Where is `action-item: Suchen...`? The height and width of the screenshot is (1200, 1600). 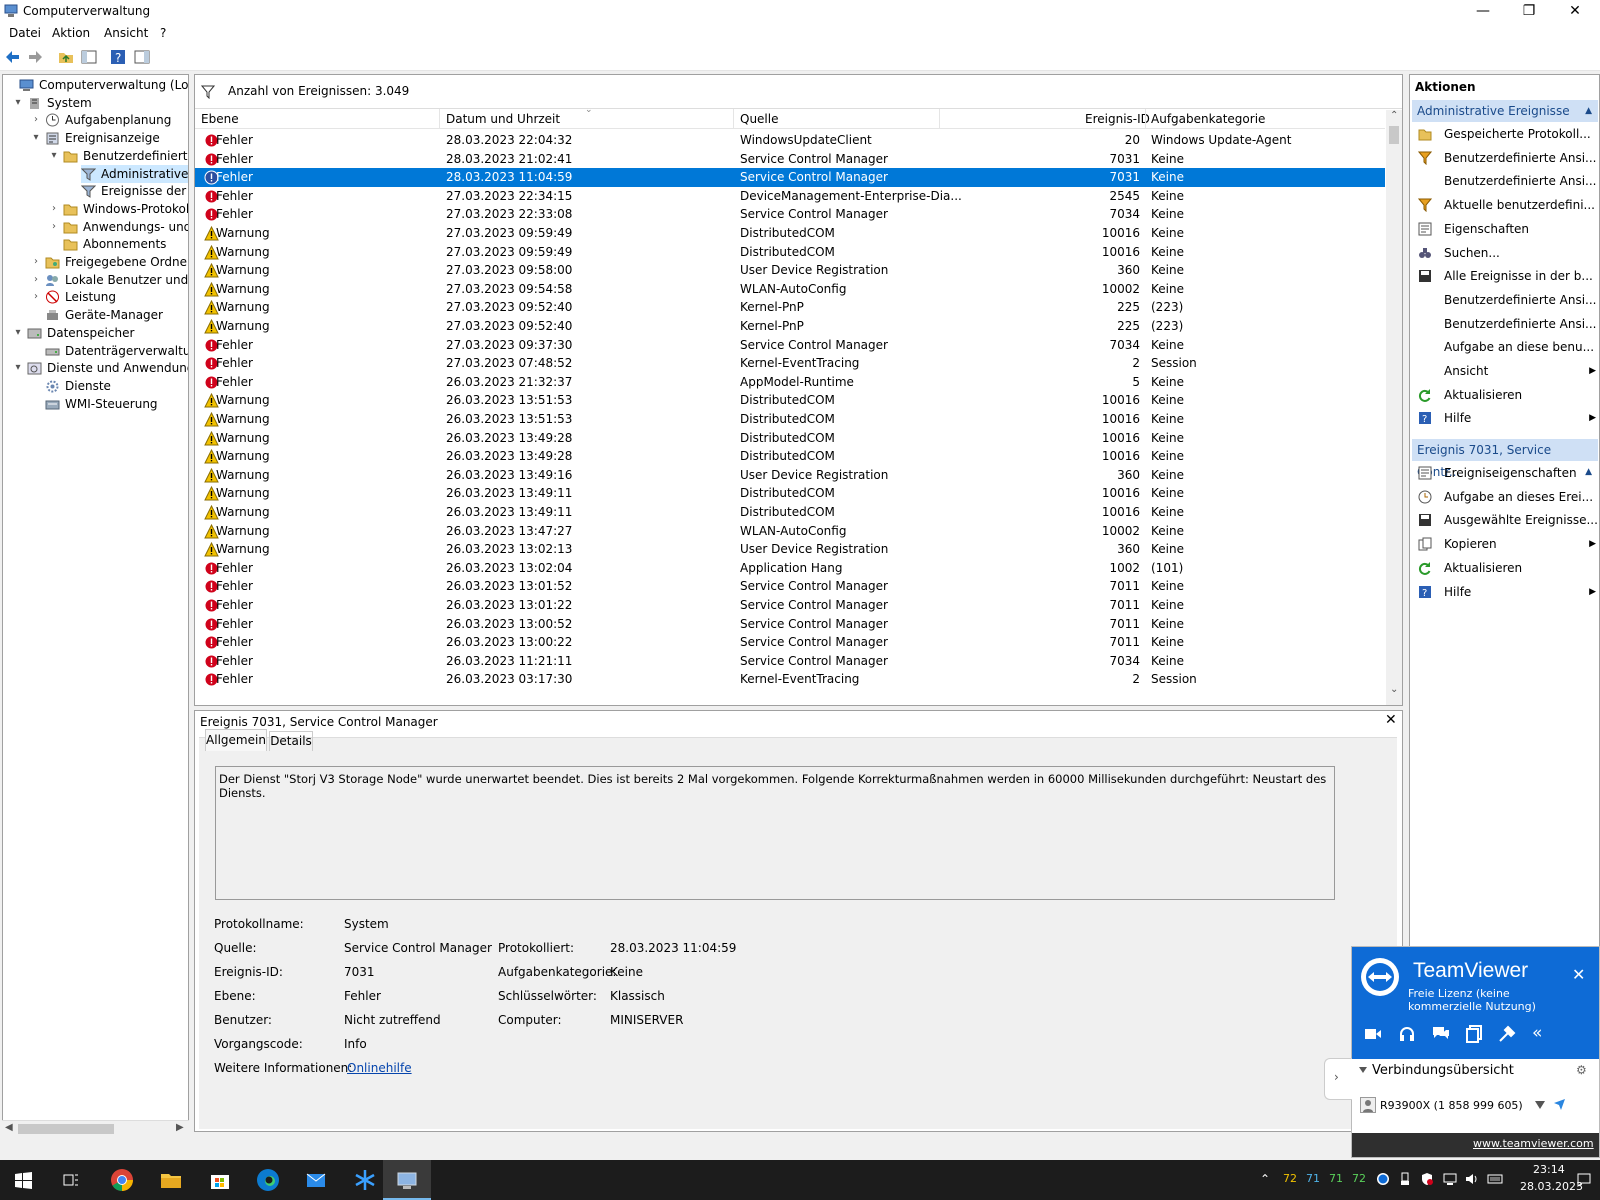
action-item: Suchen... is located at coordinates (1504, 253).